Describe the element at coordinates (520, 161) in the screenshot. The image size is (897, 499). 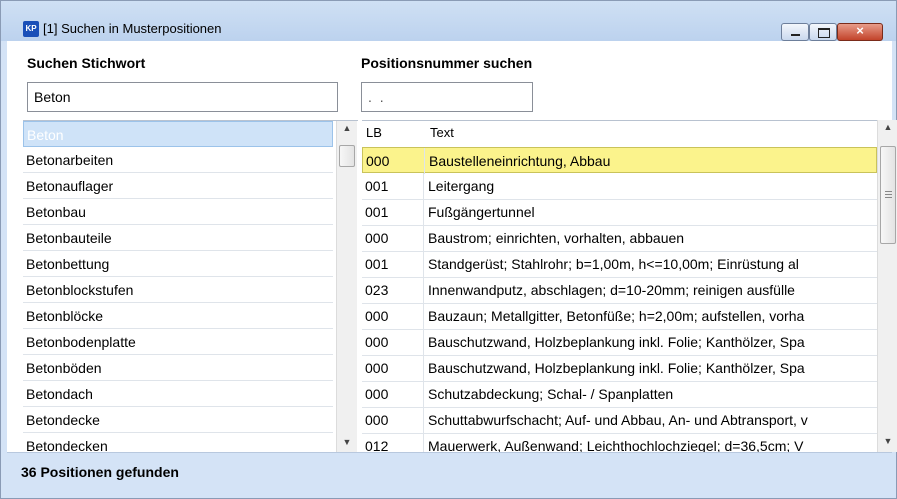
I see `text-cell: Baustelleneinrichtung, Abbau` at that location.